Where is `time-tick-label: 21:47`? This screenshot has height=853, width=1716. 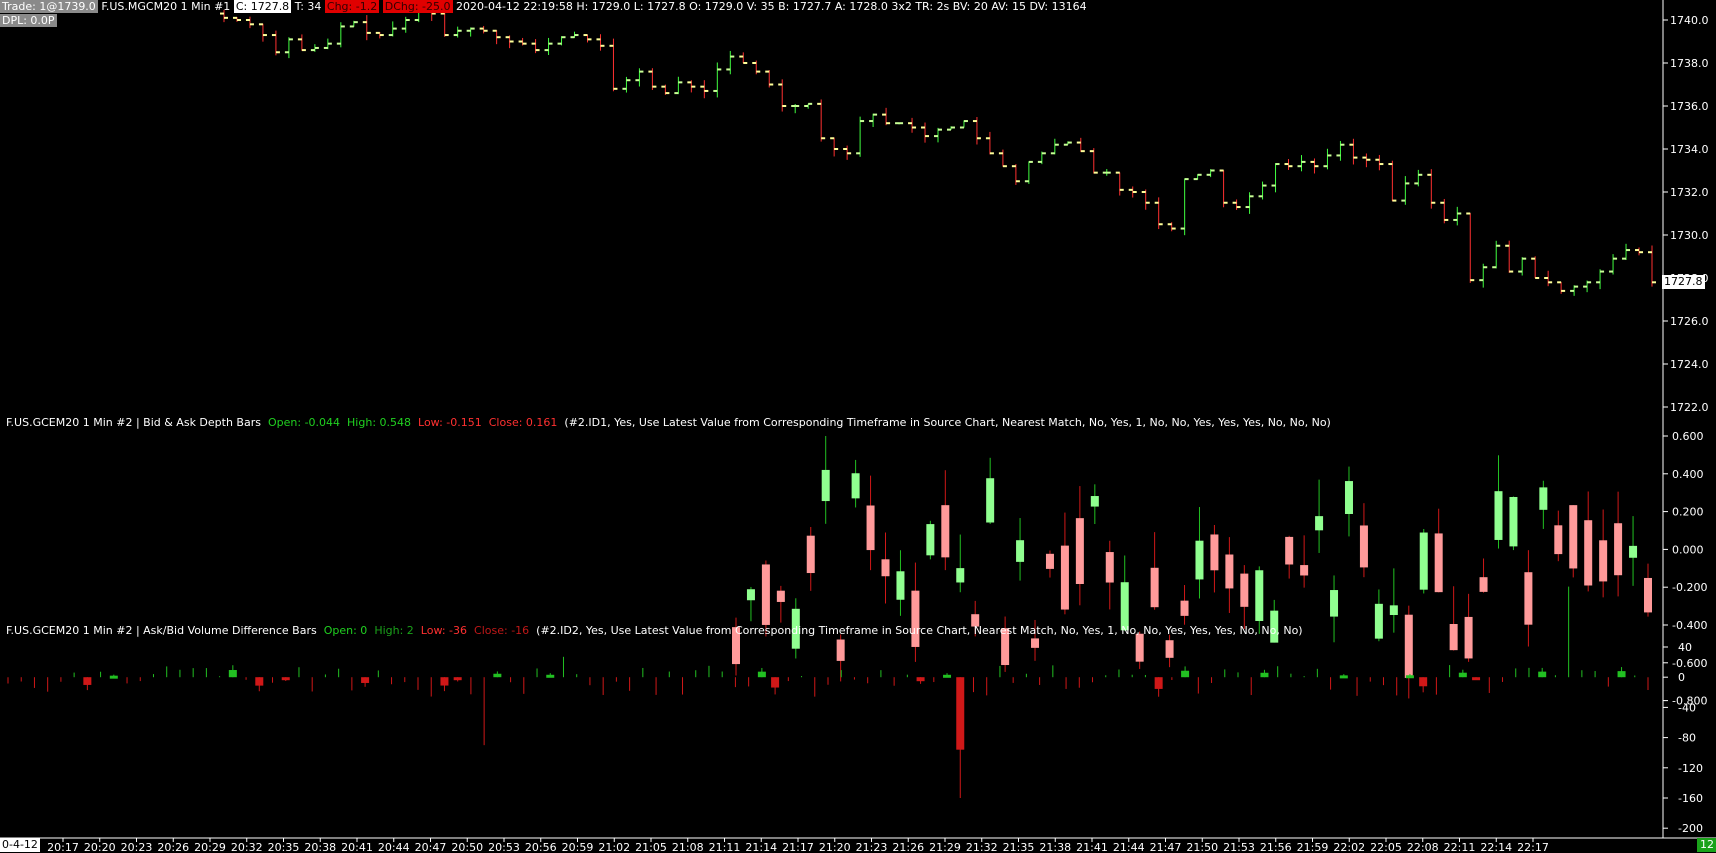
time-tick-label: 21:47 is located at coordinates (1166, 847).